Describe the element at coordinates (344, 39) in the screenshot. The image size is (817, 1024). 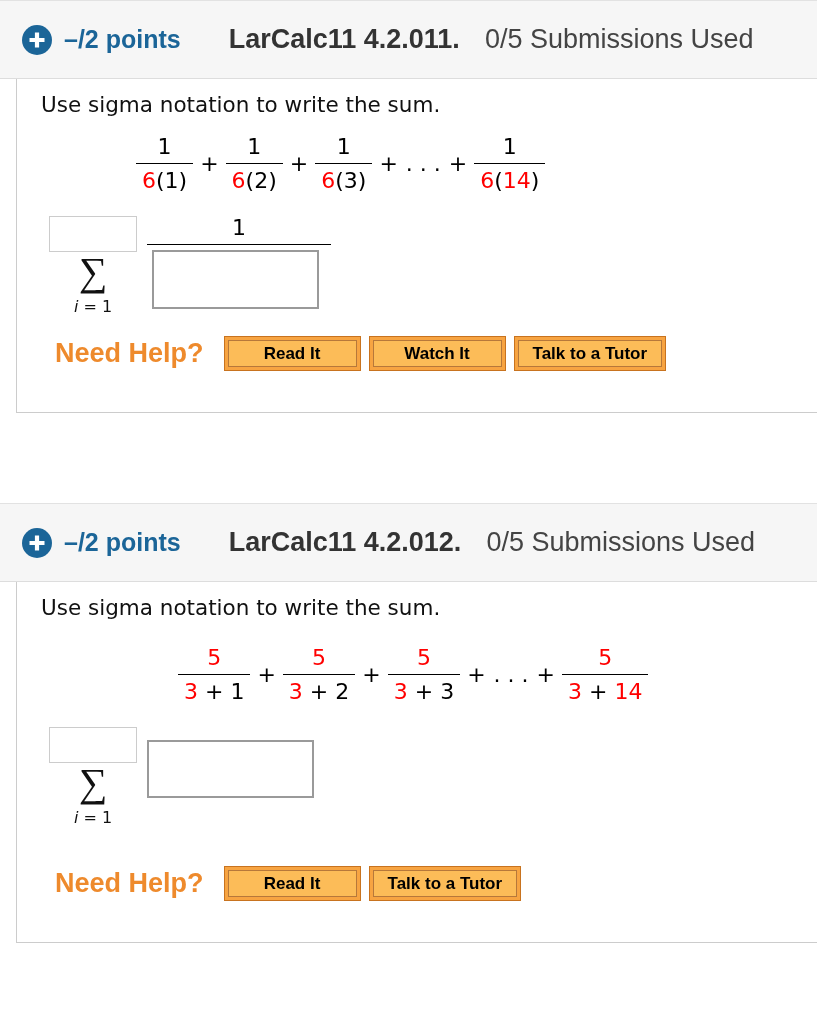
I see `problem-code: LarCalc11 4.2.011.` at that location.